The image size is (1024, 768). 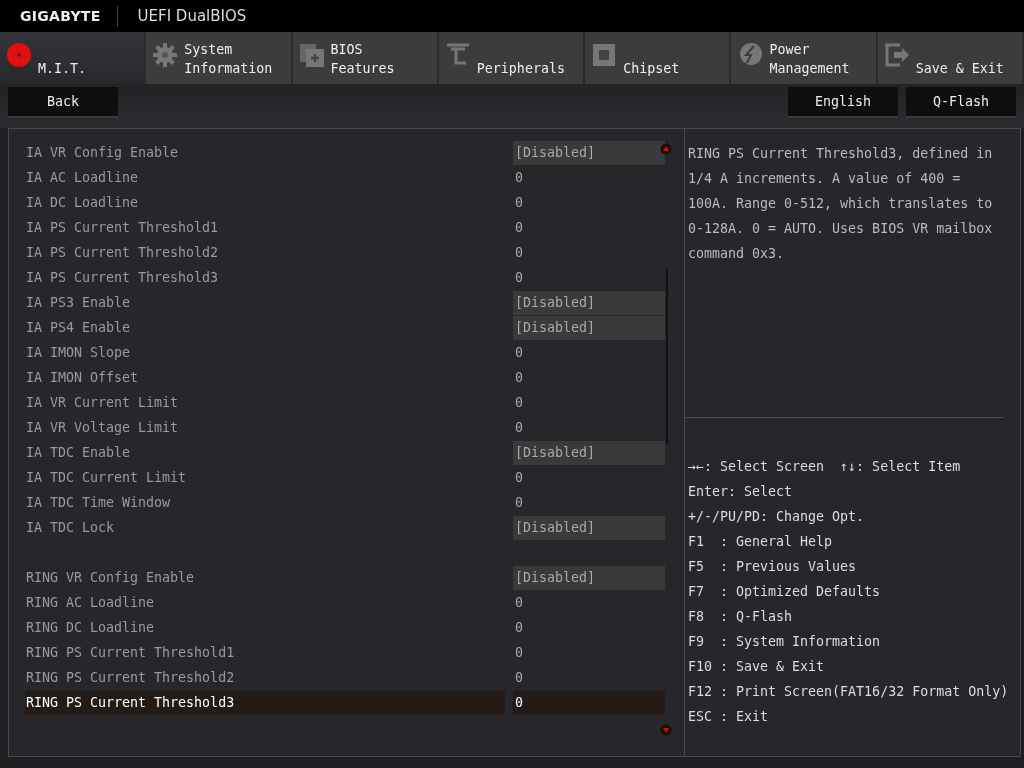 I want to click on setting-label: IA VR Current Limit, so click(x=265, y=403).